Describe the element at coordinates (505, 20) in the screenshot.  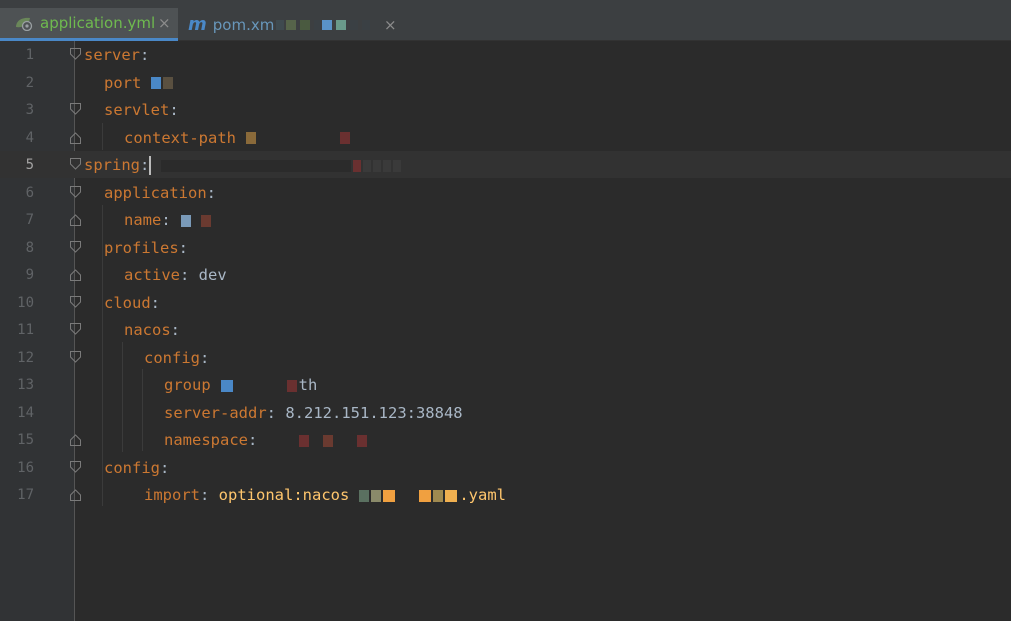
I see `editor-tab-bar: application.yml × m pom.xm ×` at that location.